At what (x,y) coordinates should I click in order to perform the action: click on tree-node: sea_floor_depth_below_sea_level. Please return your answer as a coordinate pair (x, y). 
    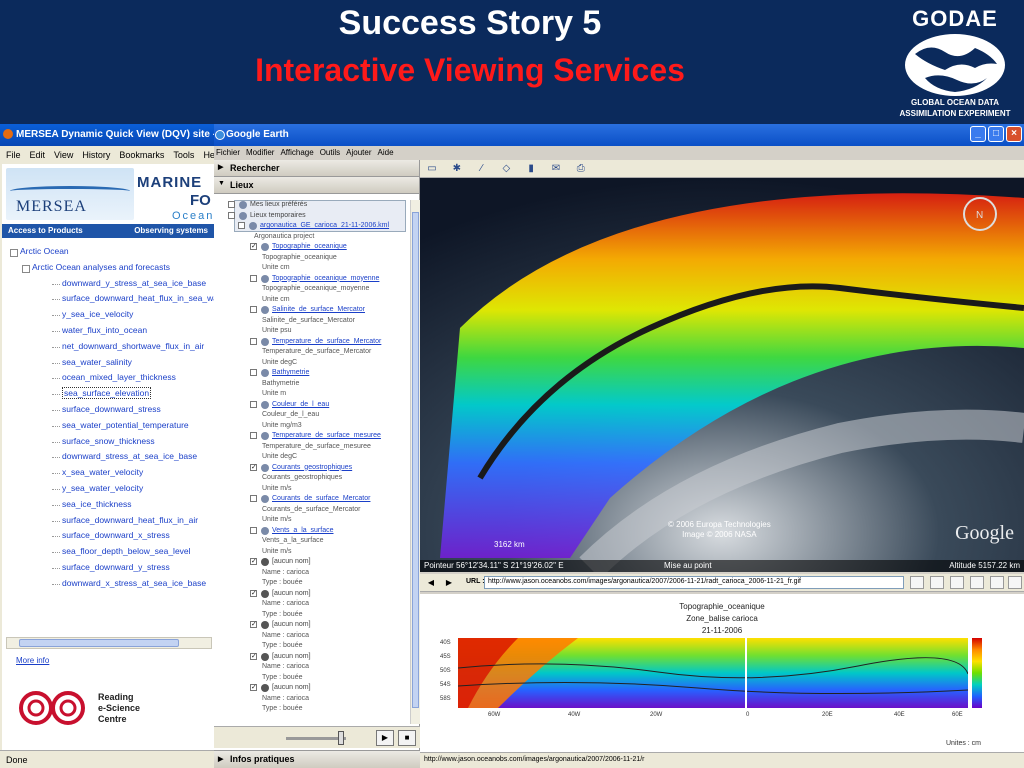
    Looking at the image, I should click on (108, 552).